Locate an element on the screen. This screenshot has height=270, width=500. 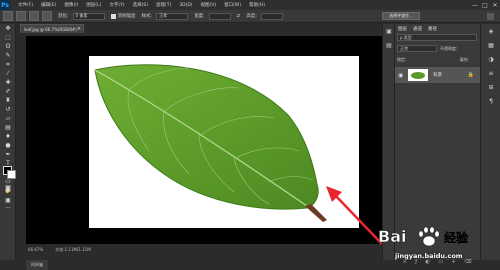
lock-row: 锁定: 填充: is located at coordinates (437, 59).